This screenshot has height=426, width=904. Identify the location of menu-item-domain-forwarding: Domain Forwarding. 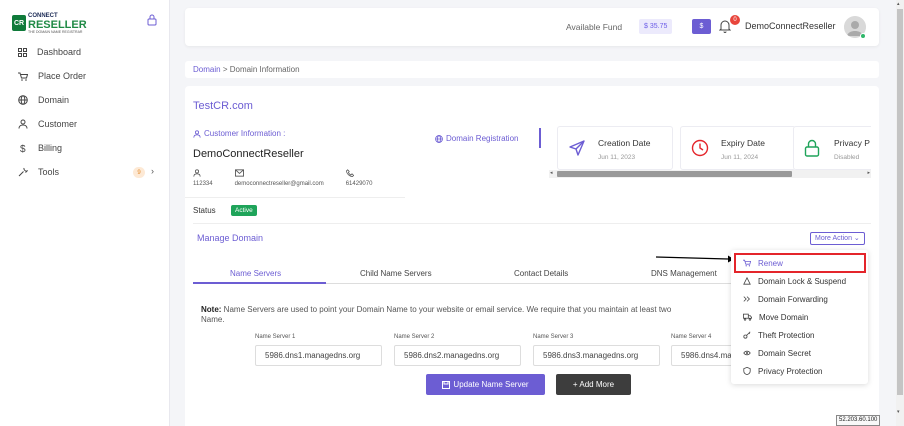
(799, 299).